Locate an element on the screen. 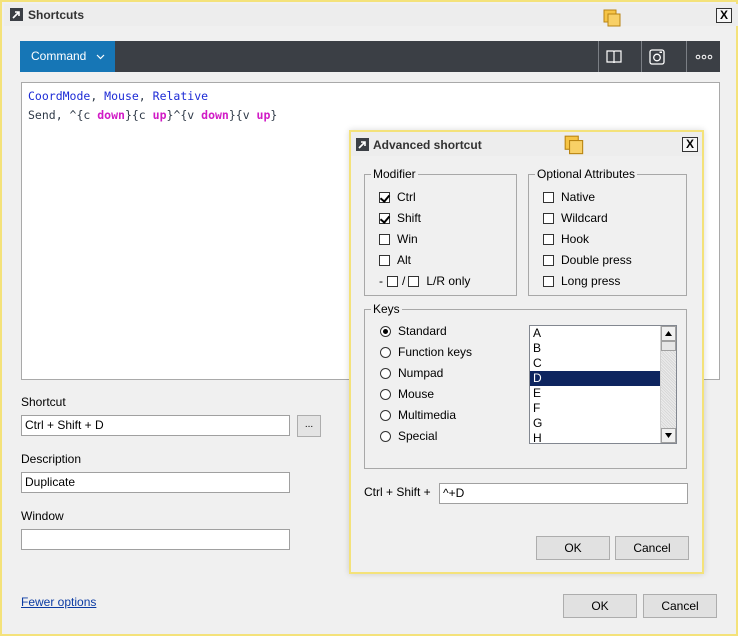  left-modifier-checkbox is located at coordinates (392, 281).